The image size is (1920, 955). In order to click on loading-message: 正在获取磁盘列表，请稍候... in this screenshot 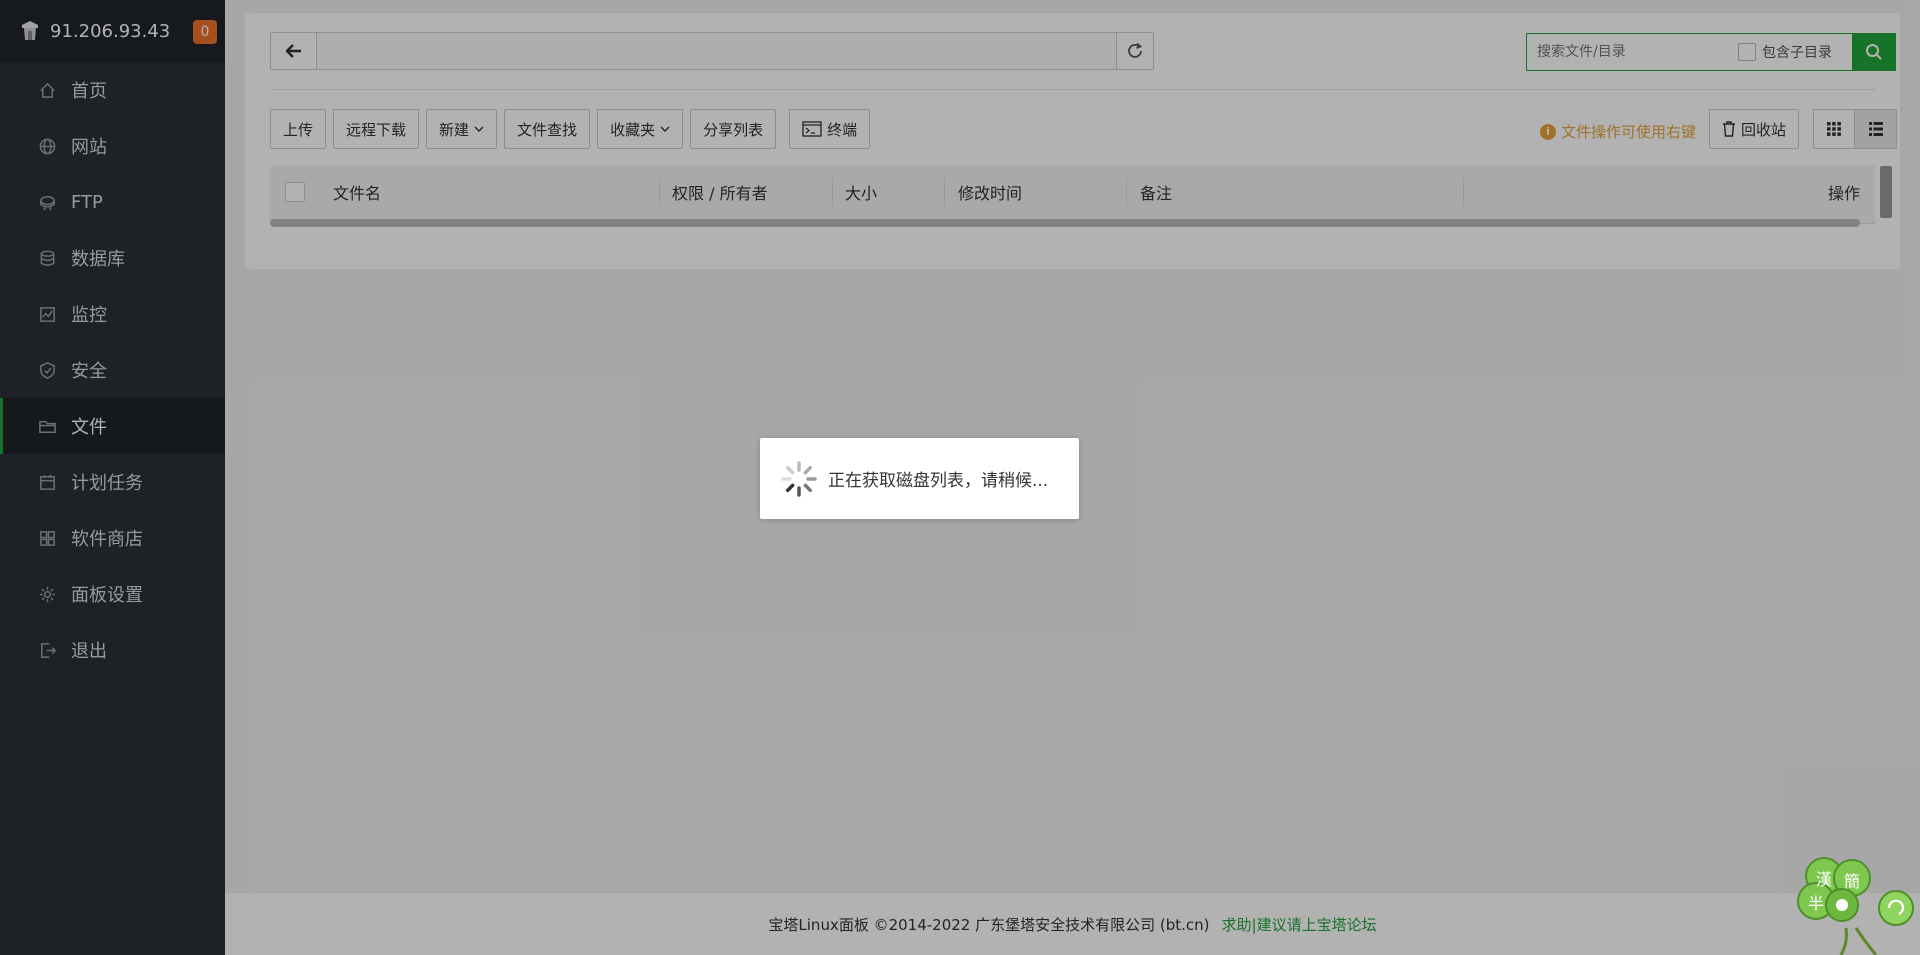, I will do `click(938, 481)`.